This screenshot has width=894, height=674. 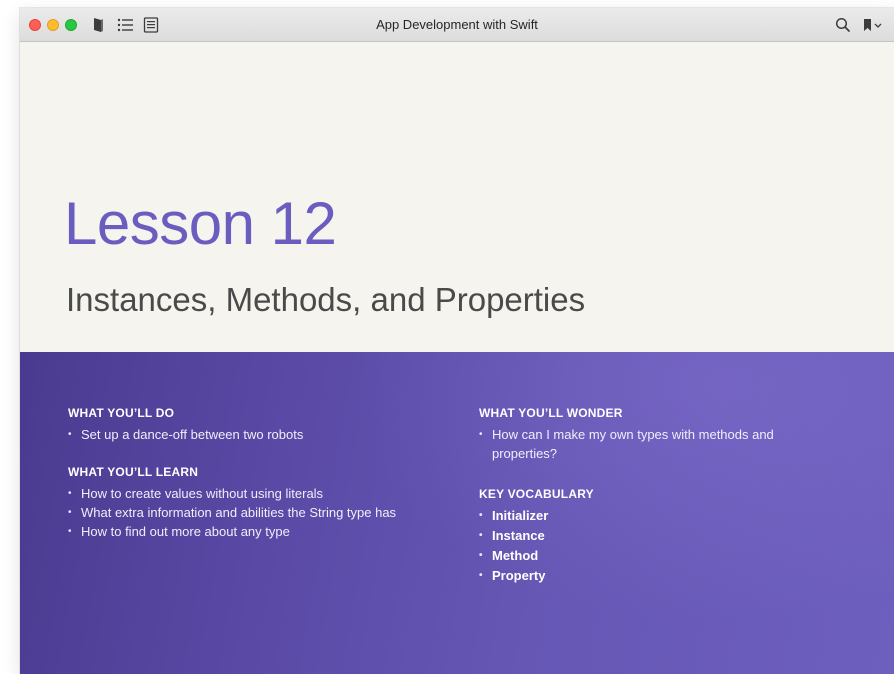 I want to click on chevron-down-icon, so click(x=878, y=25).